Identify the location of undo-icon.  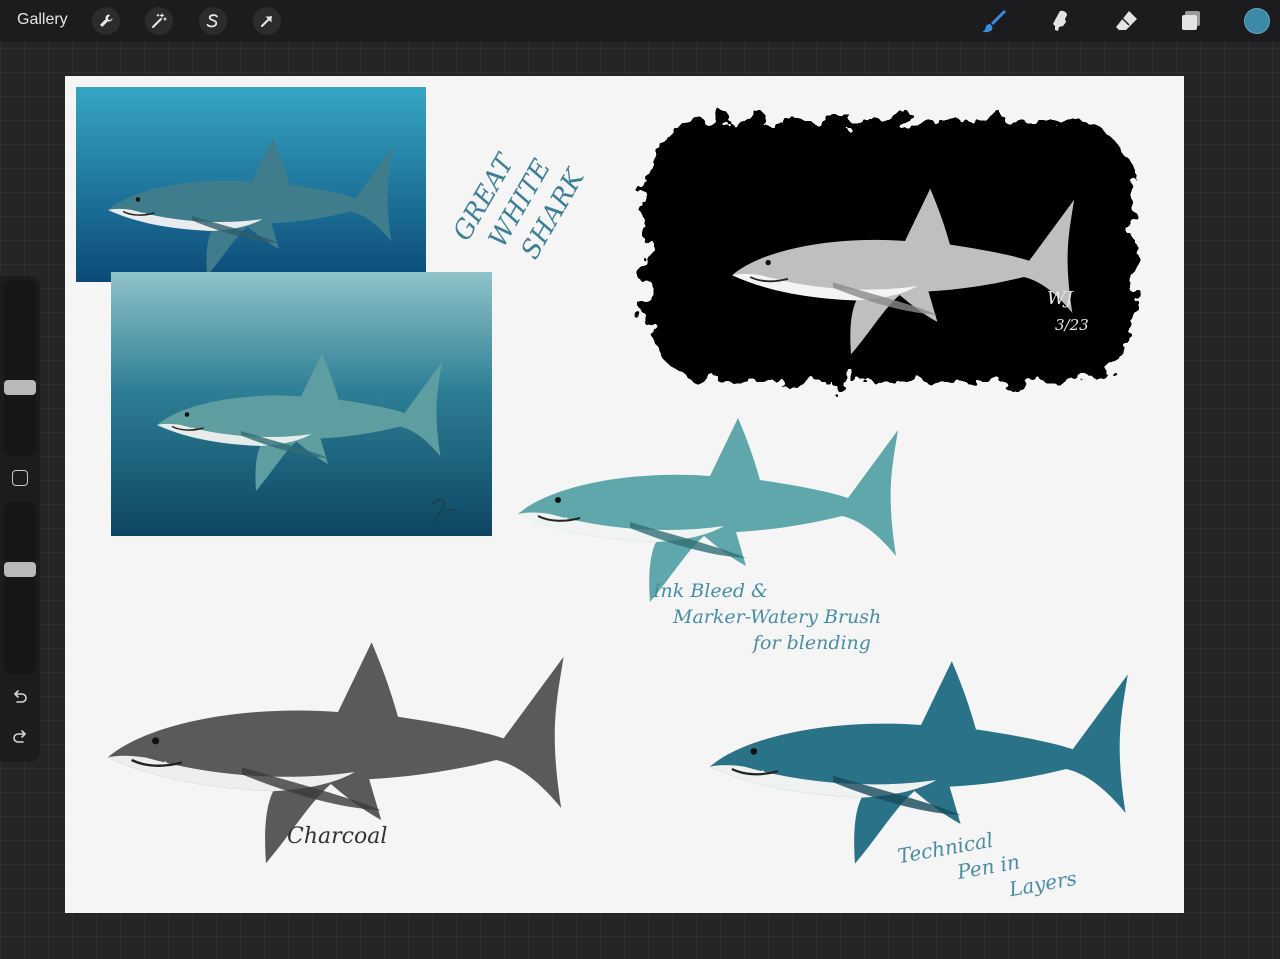
(20, 698).